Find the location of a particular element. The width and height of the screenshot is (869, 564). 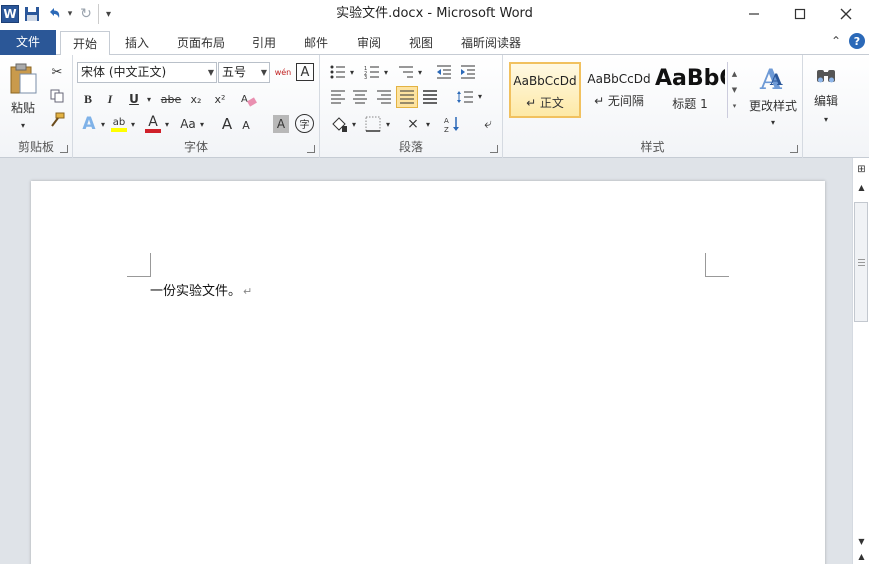

bullets-dropdown-icon: ▾ is located at coordinates (352, 72).